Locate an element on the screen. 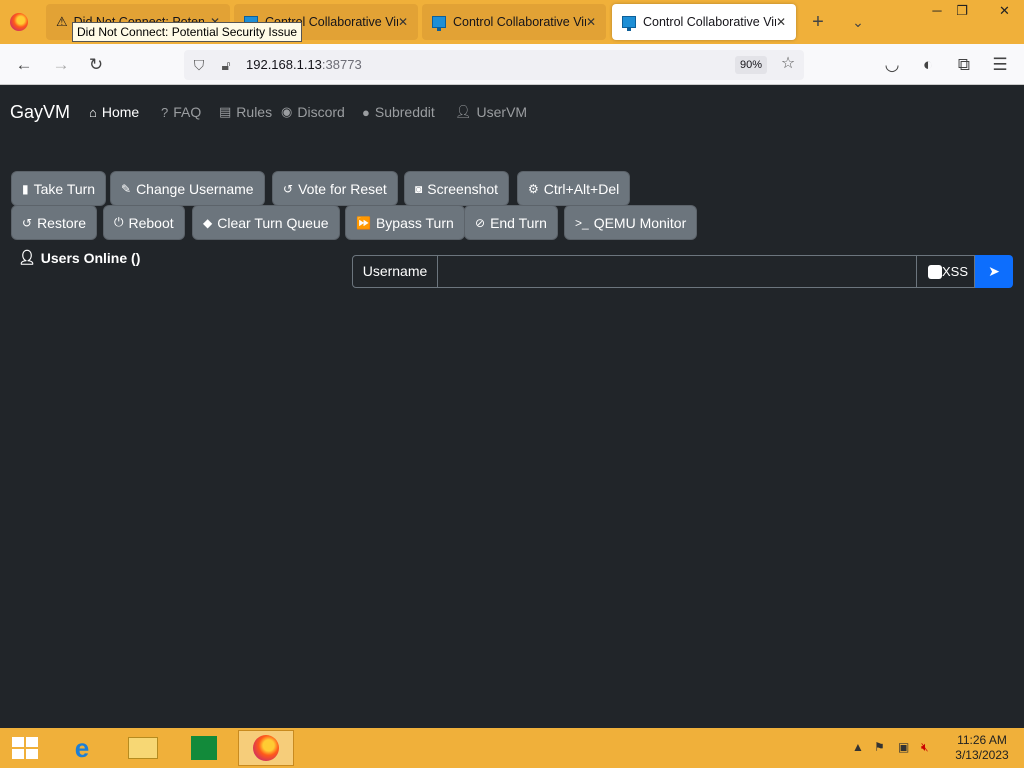 The image size is (1024, 768). nav-label: Home is located at coordinates (120, 112).